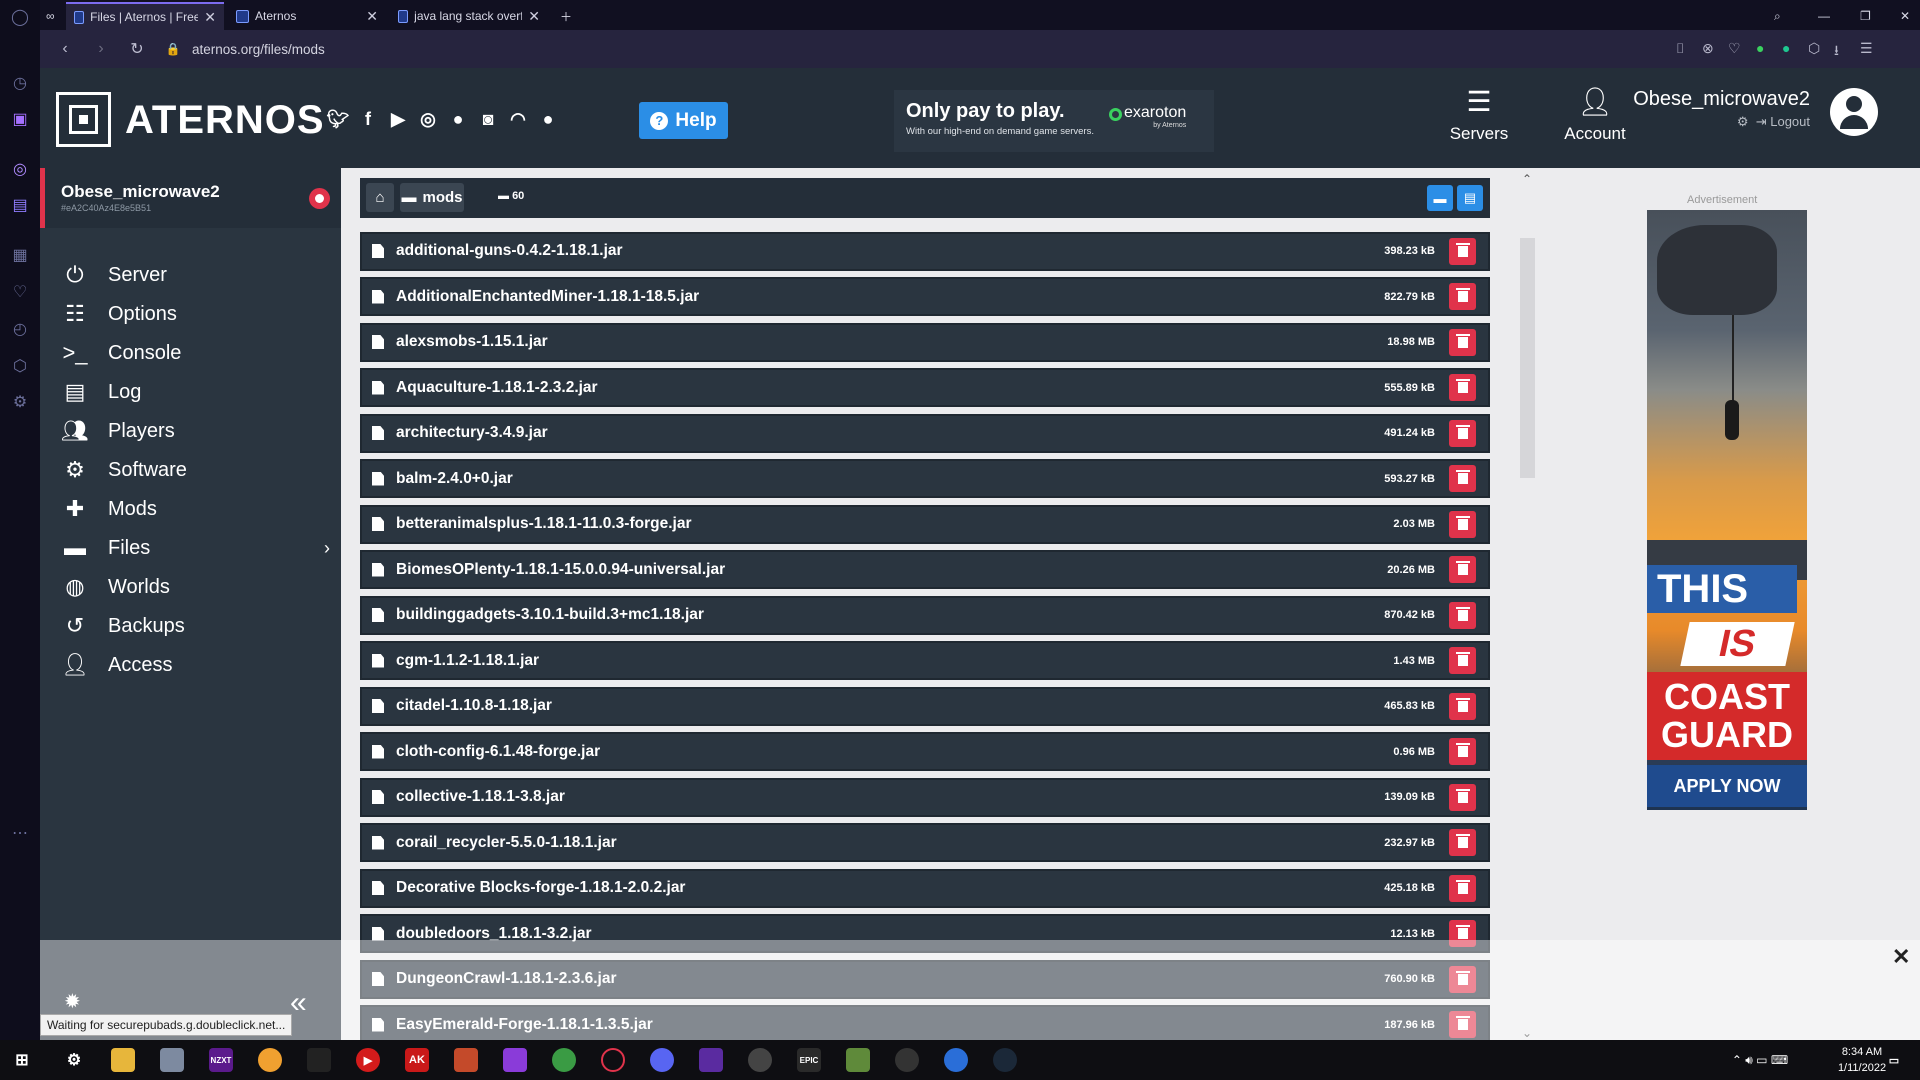 The width and height of the screenshot is (1920, 1080). What do you see at coordinates (1773, 122) in the screenshot?
I see `logout-link: ⚙ ⇥ Logout` at bounding box center [1773, 122].